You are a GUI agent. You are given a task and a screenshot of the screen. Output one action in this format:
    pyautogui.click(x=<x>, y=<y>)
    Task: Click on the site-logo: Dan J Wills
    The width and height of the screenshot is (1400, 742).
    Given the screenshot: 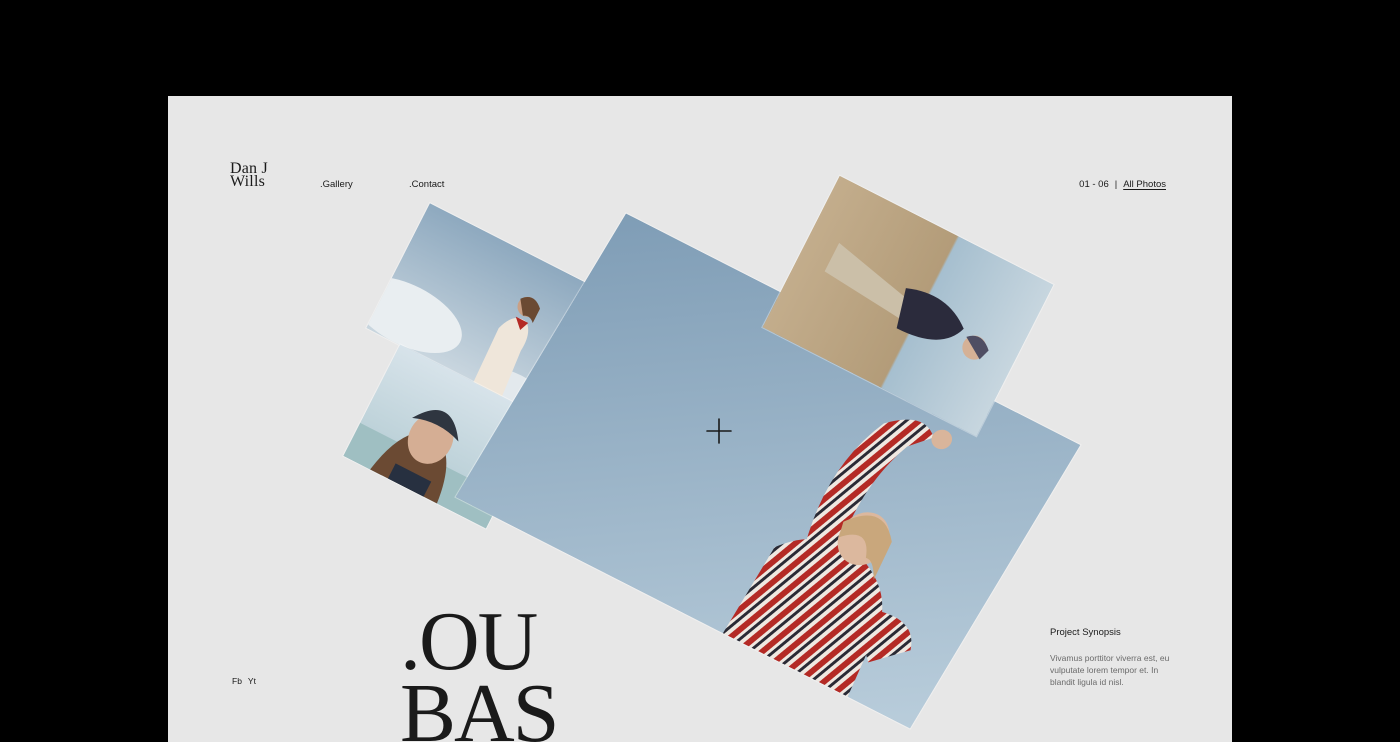 What is the action you would take?
    pyautogui.click(x=249, y=175)
    